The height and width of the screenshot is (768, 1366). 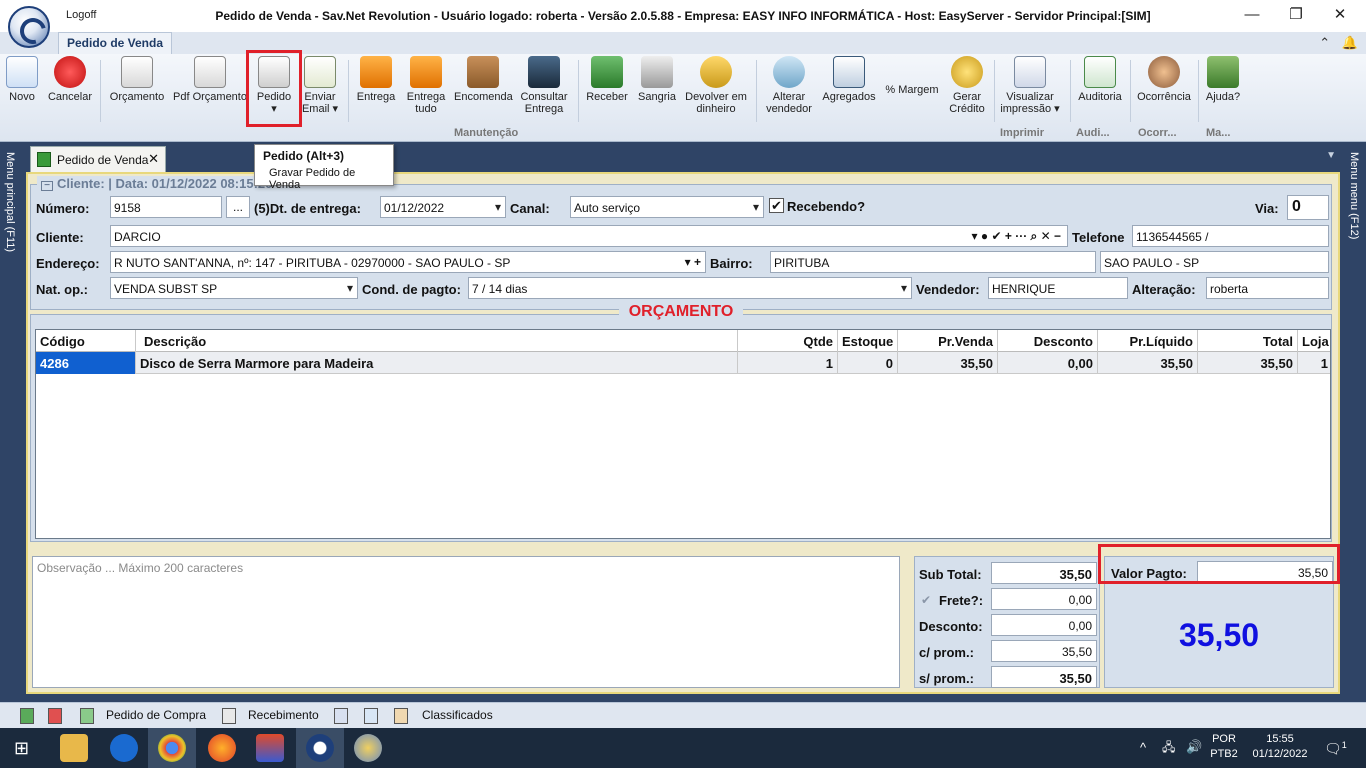 What do you see at coordinates (967, 85) in the screenshot?
I see `gerar-credito-button: Gerar Crédito` at bounding box center [967, 85].